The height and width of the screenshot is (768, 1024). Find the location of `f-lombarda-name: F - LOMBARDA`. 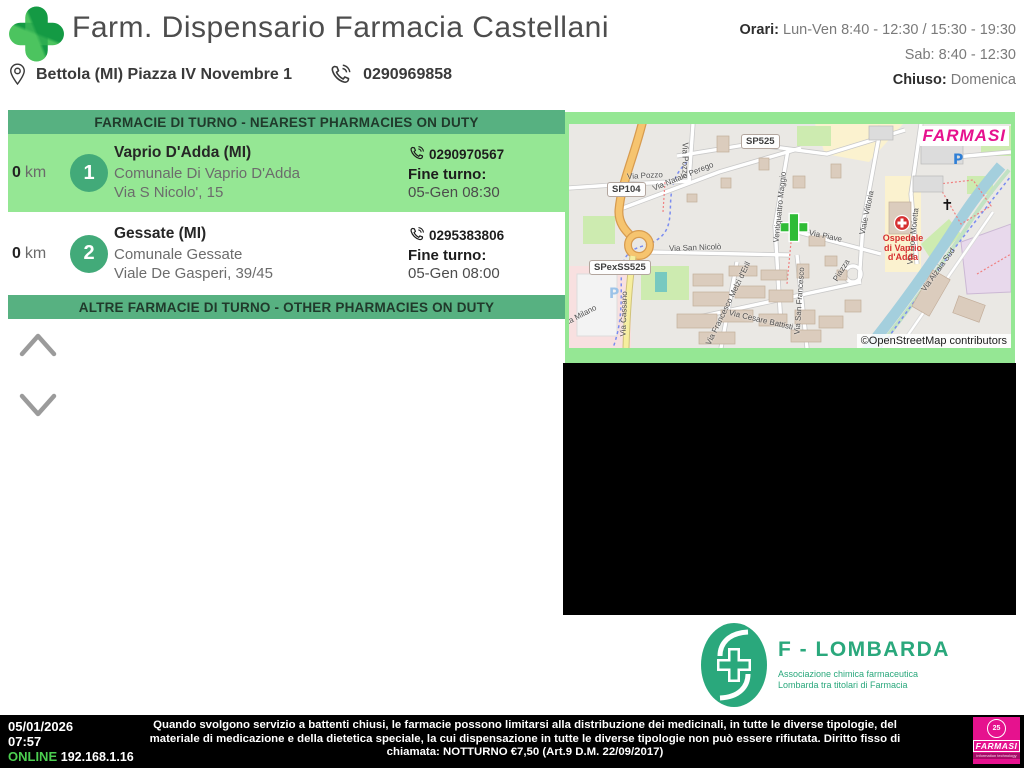

f-lombarda-name: F - LOMBARDA is located at coordinates (864, 649).